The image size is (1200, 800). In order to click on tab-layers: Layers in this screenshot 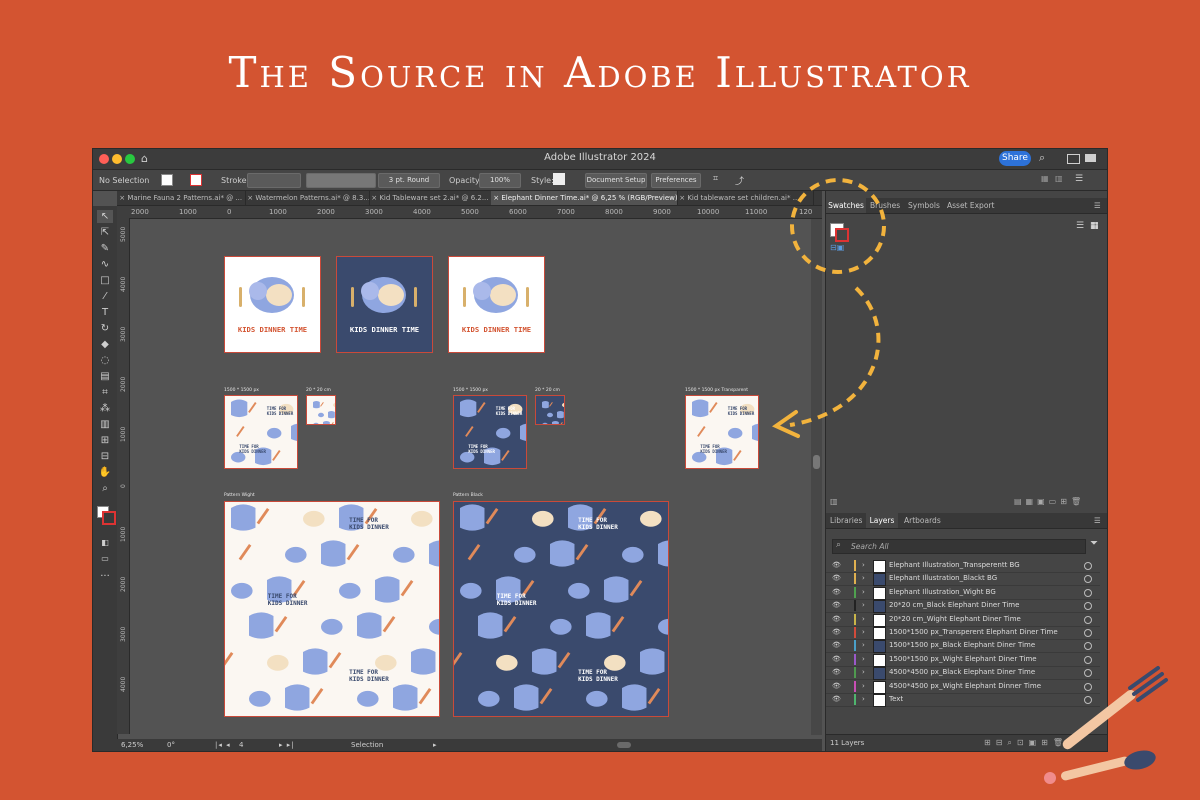, I will do `click(882, 520)`.